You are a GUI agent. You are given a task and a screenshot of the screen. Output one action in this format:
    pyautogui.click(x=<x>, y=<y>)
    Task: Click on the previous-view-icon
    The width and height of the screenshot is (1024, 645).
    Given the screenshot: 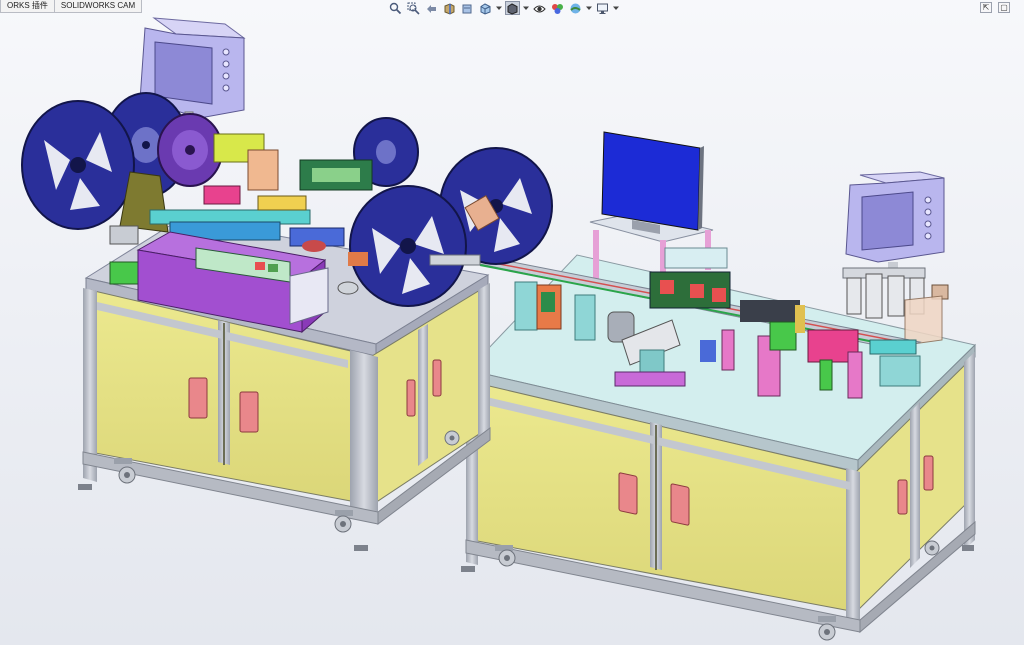 What is the action you would take?
    pyautogui.click(x=431, y=8)
    